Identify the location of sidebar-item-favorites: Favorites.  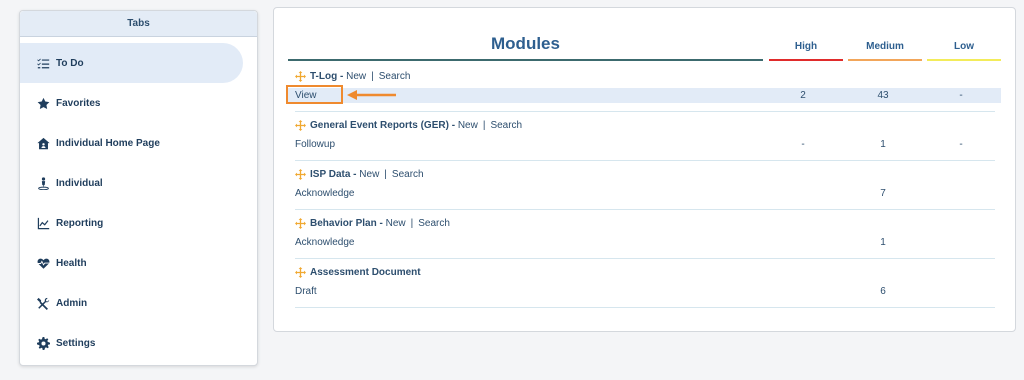
(139, 103).